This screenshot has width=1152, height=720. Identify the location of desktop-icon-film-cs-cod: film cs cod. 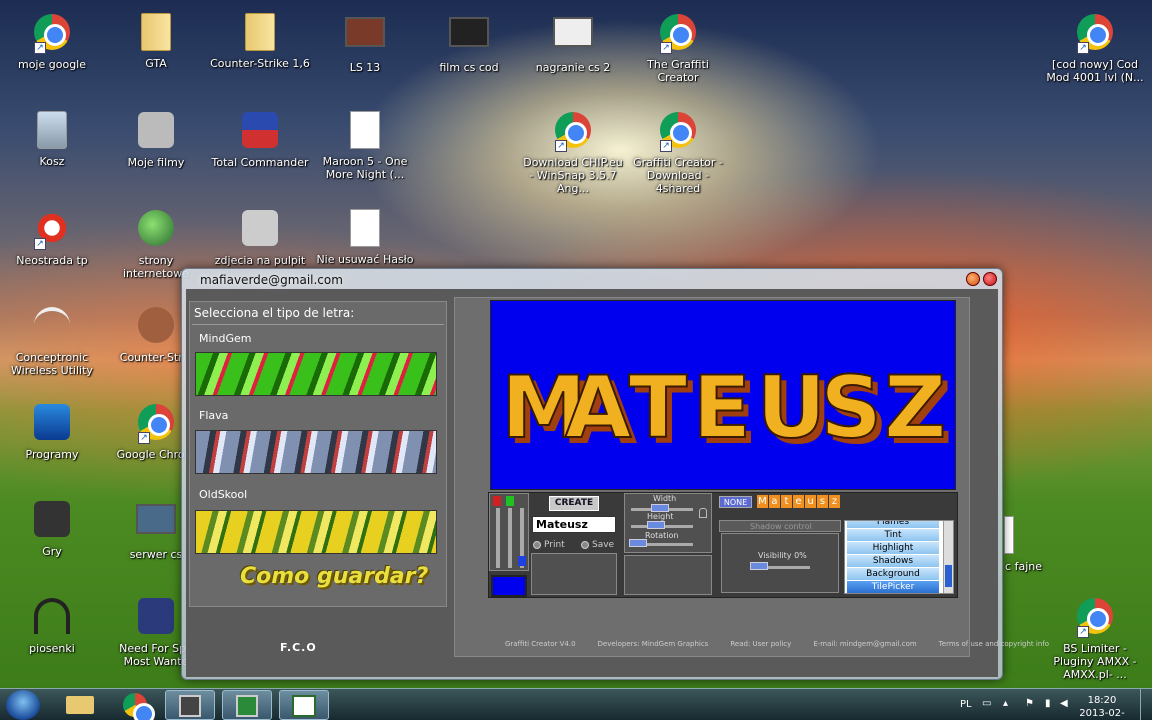
(469, 43).